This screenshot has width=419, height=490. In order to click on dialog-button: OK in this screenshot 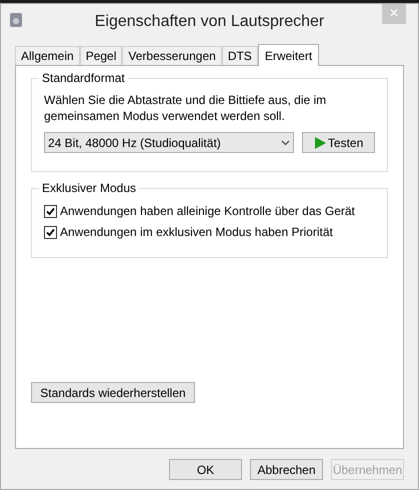, I will do `click(205, 469)`.